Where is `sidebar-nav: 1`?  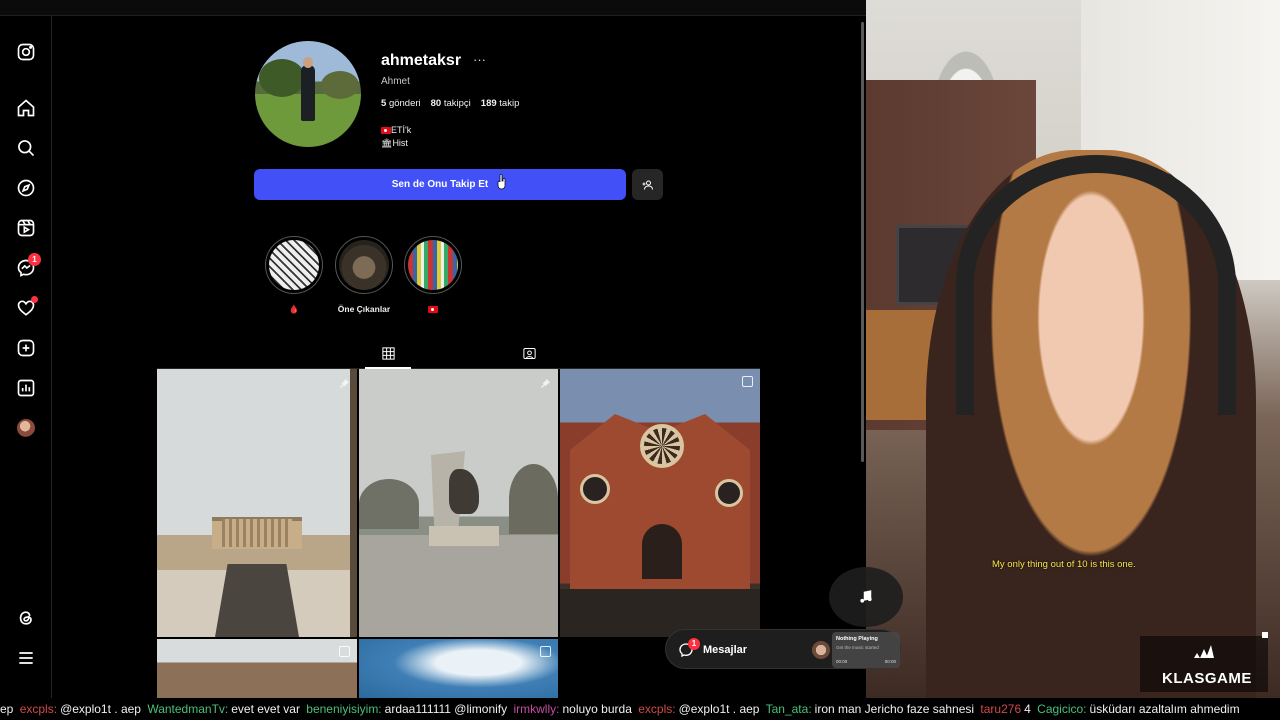 sidebar-nav: 1 is located at coordinates (26, 357).